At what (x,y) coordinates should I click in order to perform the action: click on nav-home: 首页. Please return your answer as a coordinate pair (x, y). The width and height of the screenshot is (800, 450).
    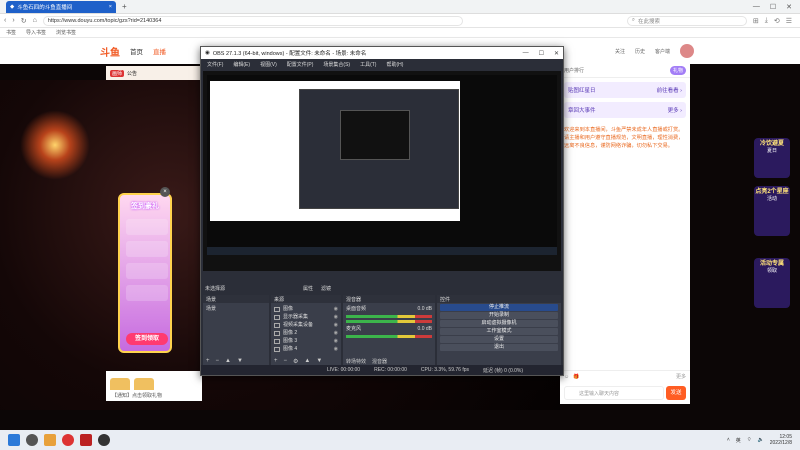
    Looking at the image, I should click on (136, 51).